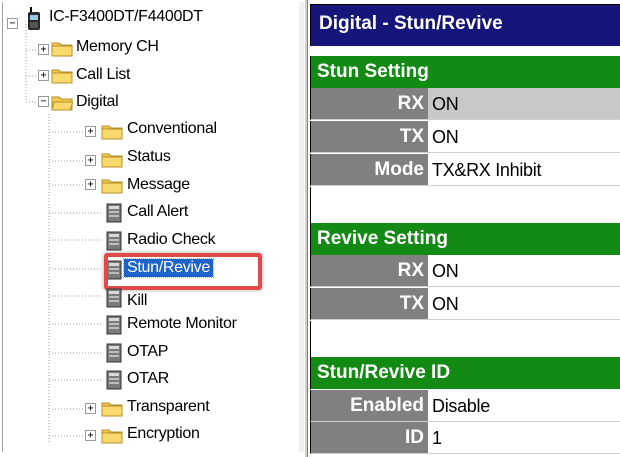  I want to click on property-row-stun-tx: TX ON, so click(465, 137).